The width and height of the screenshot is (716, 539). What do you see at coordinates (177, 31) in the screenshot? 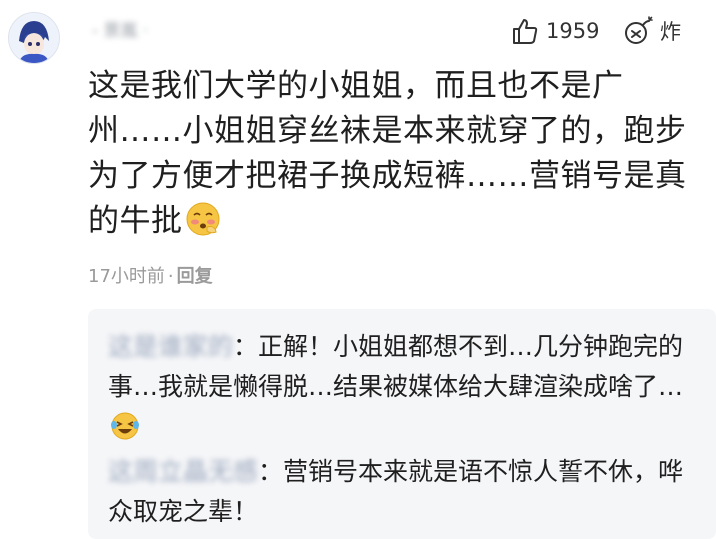
I see `username: - 景嵐 ·` at bounding box center [177, 31].